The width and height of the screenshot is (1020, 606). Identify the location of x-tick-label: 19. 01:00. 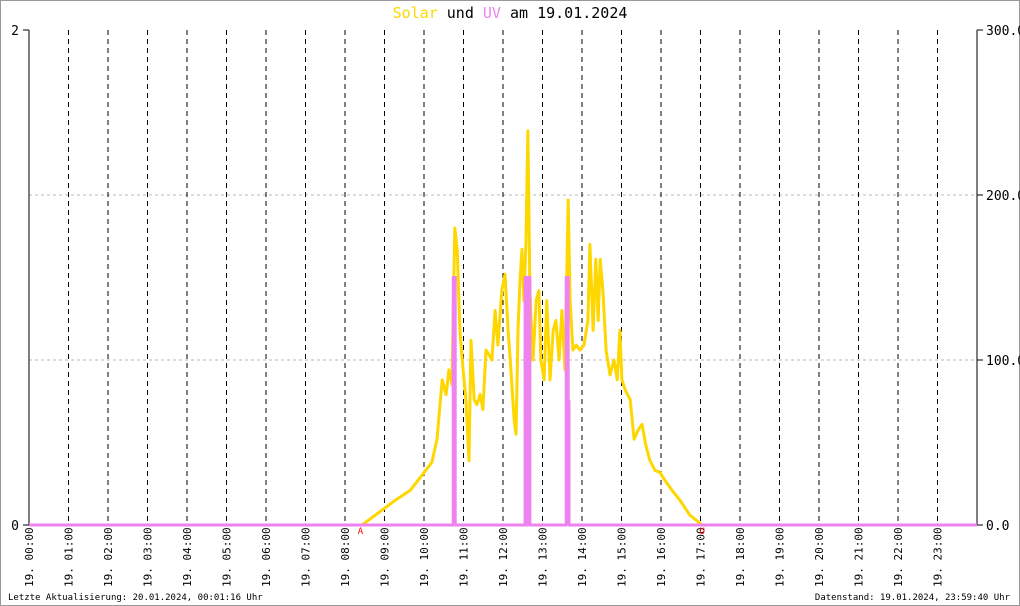
(69, 557).